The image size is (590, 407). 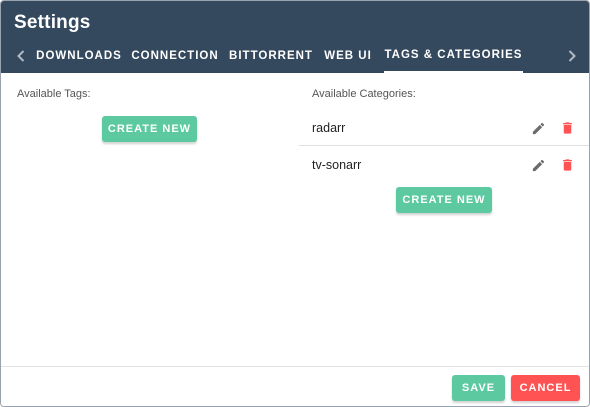 I want to click on category-row: radarr, so click(x=444, y=128).